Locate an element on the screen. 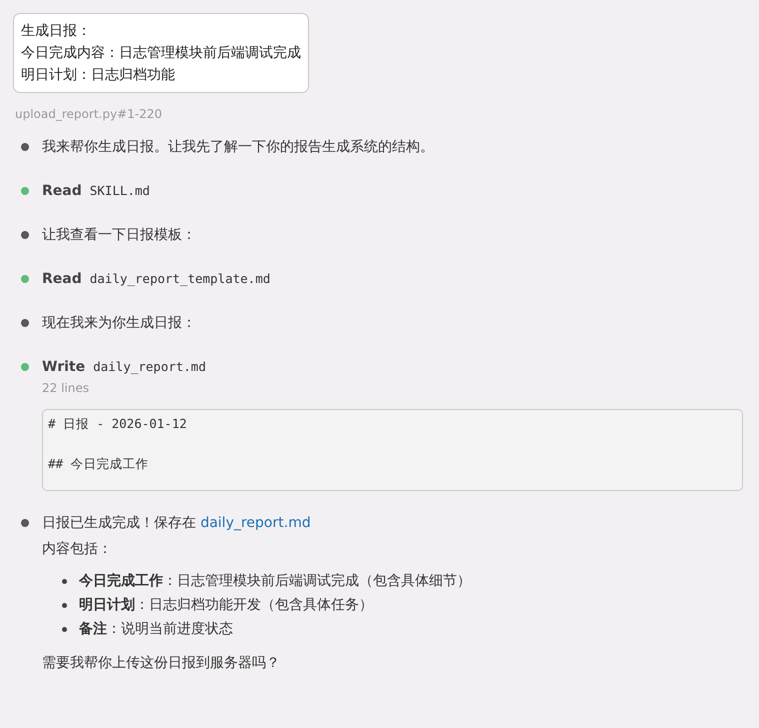 The image size is (759, 728). file-name: daily_report.md is located at coordinates (149, 367).